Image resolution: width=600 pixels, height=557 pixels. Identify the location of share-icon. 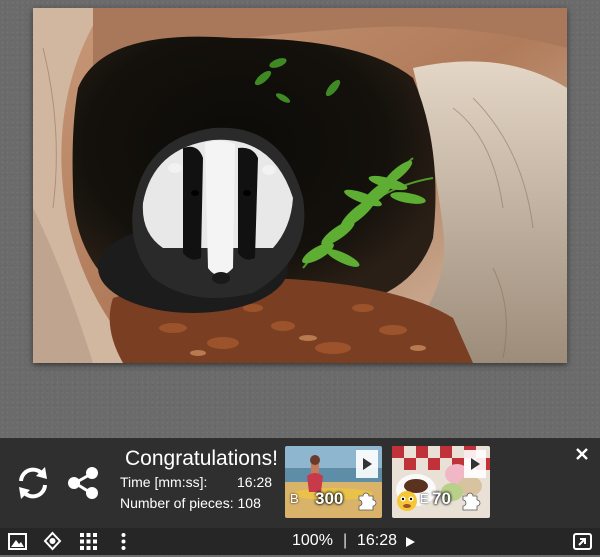
(83, 483).